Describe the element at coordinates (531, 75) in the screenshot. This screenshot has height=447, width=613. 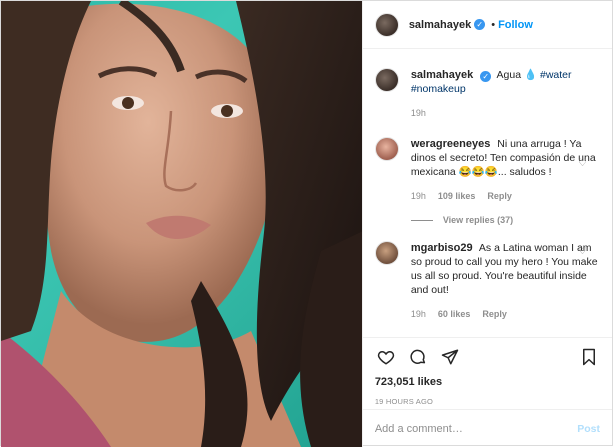
I see `water-drop-emoji: 💧` at that location.